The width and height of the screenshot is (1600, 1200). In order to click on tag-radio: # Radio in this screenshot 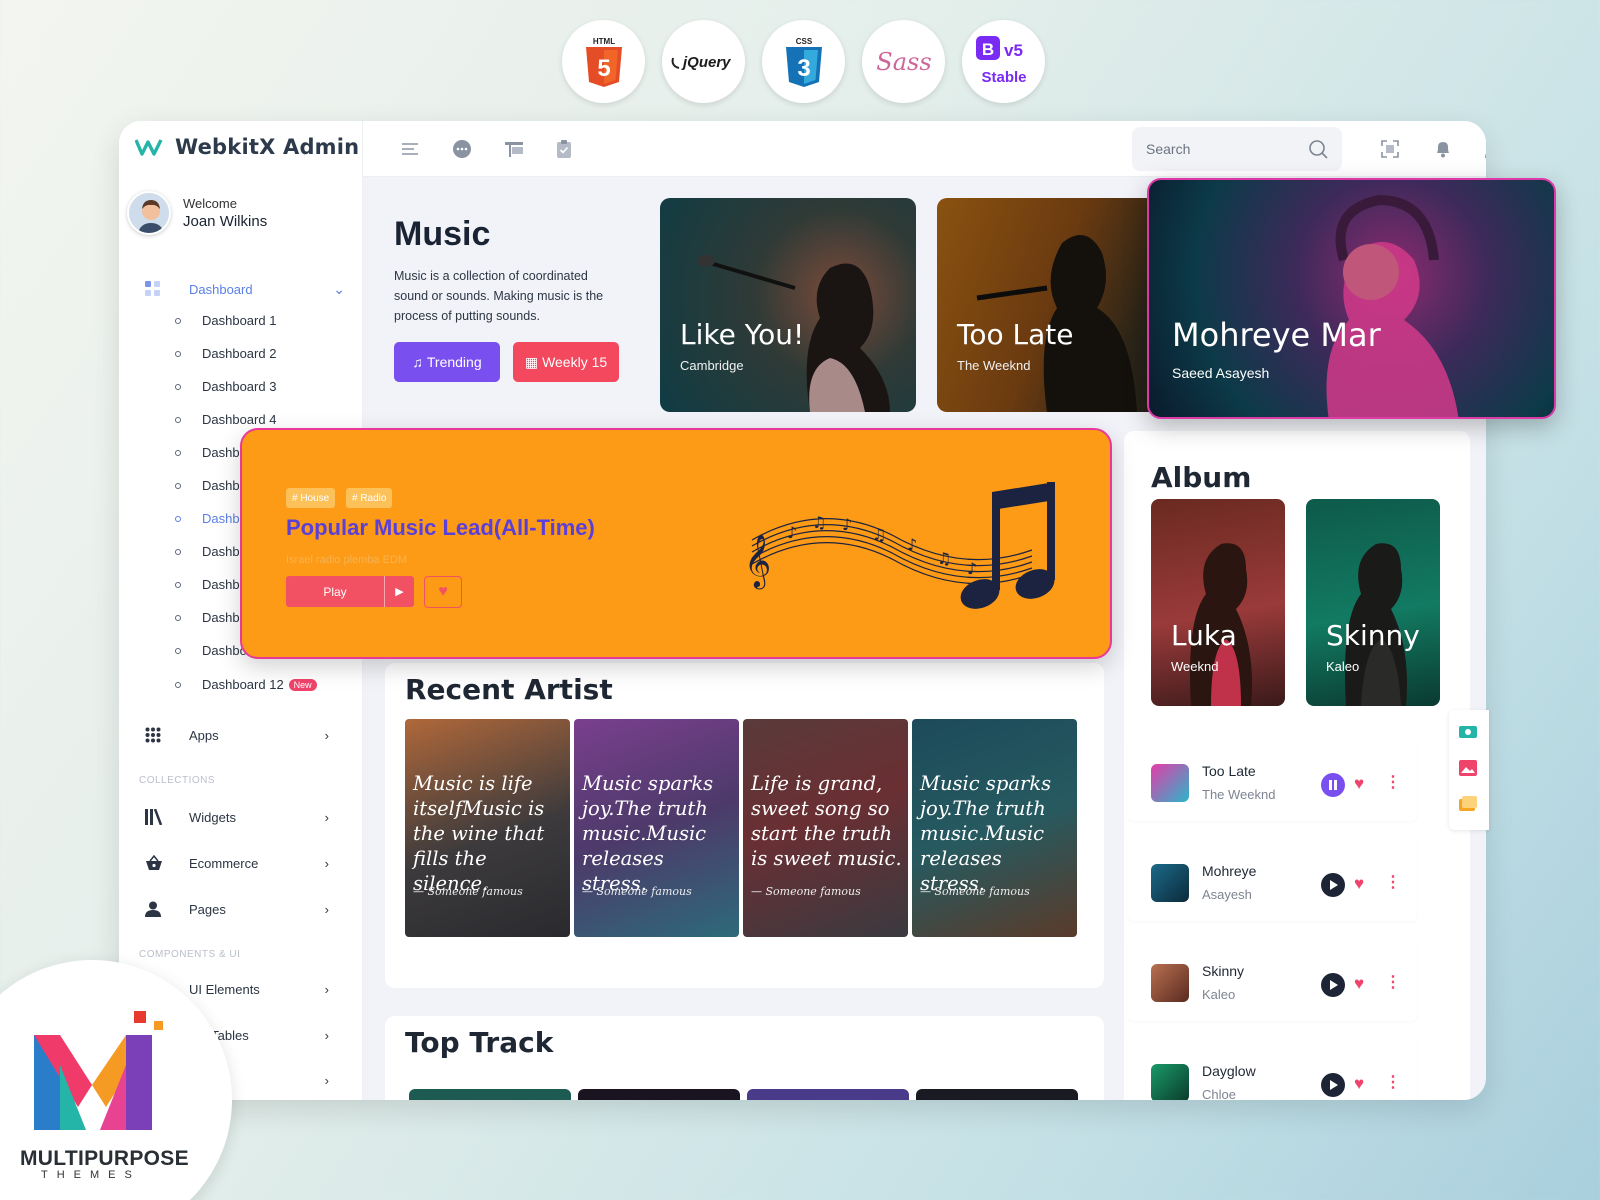, I will do `click(369, 498)`.